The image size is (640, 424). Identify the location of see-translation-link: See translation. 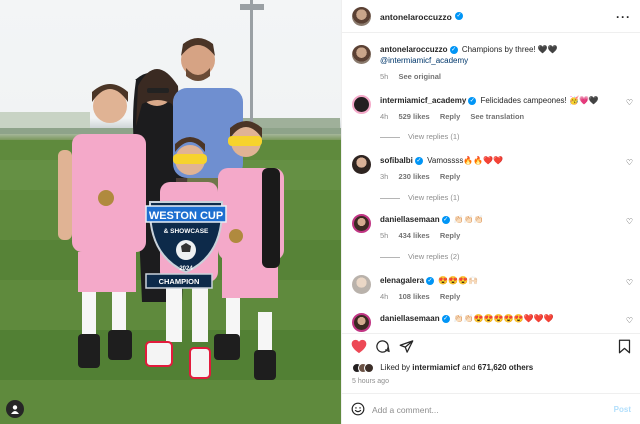
(497, 116).